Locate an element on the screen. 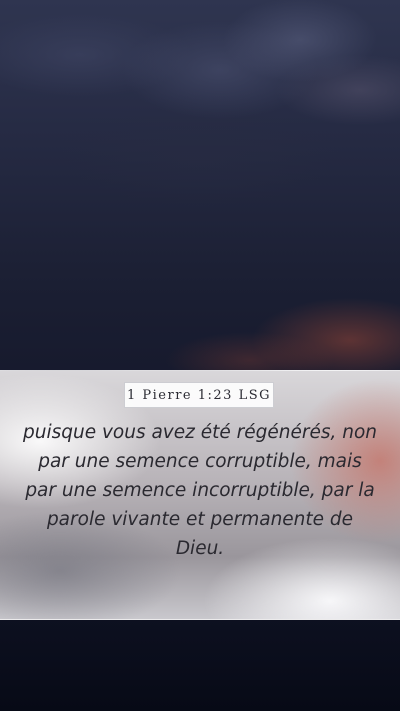  verse-reference: 1 Pierre 1:23 LSG is located at coordinates (198, 395).